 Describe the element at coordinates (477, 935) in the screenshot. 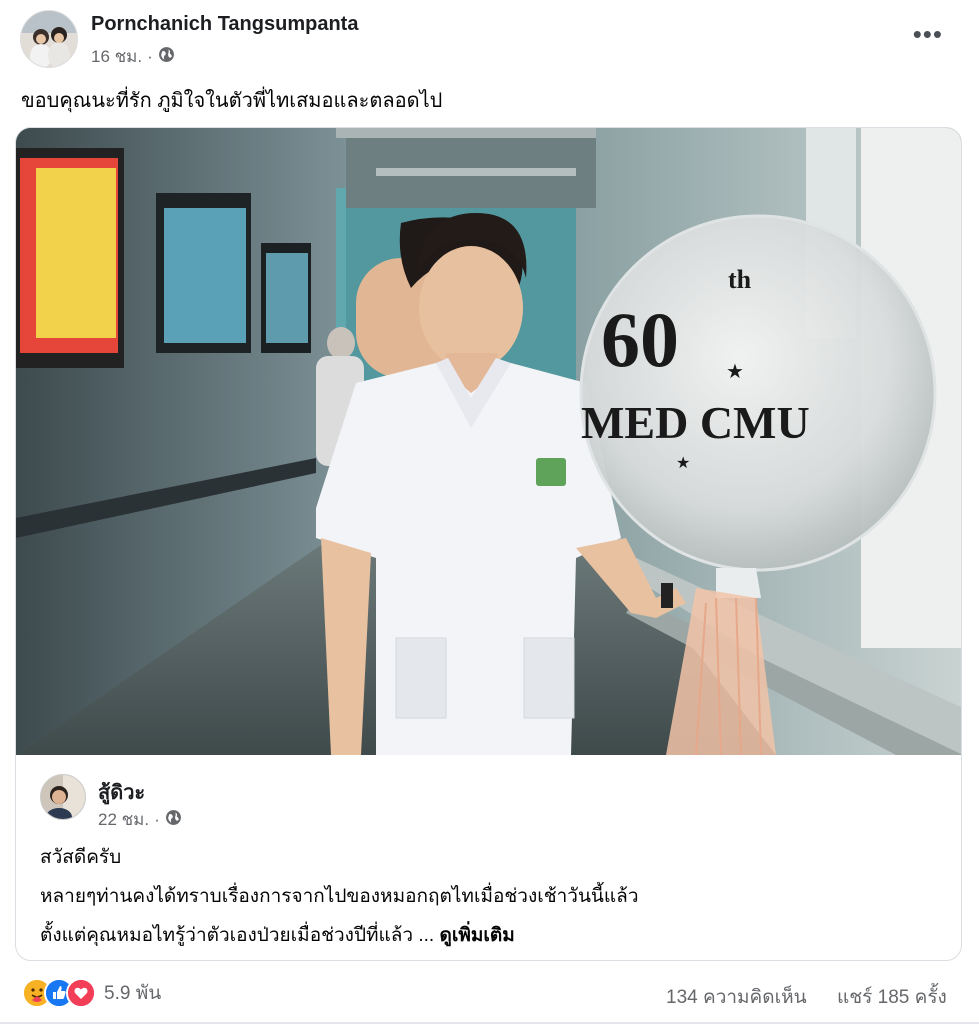

I see `see-more-link: ดูเพิ่มเติม` at that location.